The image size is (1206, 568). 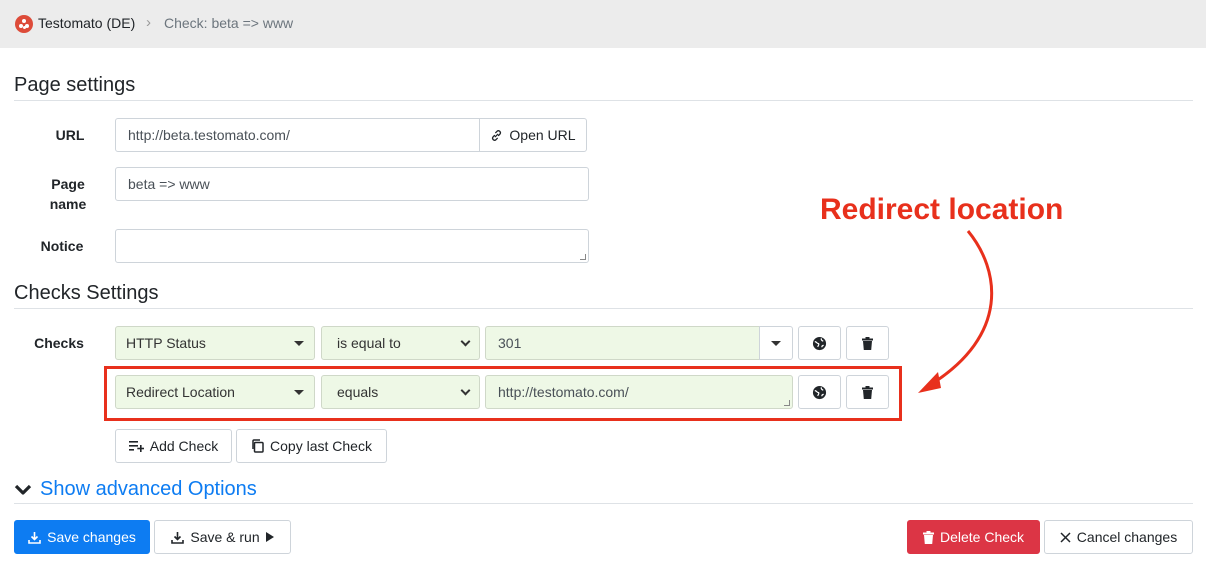 I want to click on save-changes-label: Save changes, so click(x=91, y=537).